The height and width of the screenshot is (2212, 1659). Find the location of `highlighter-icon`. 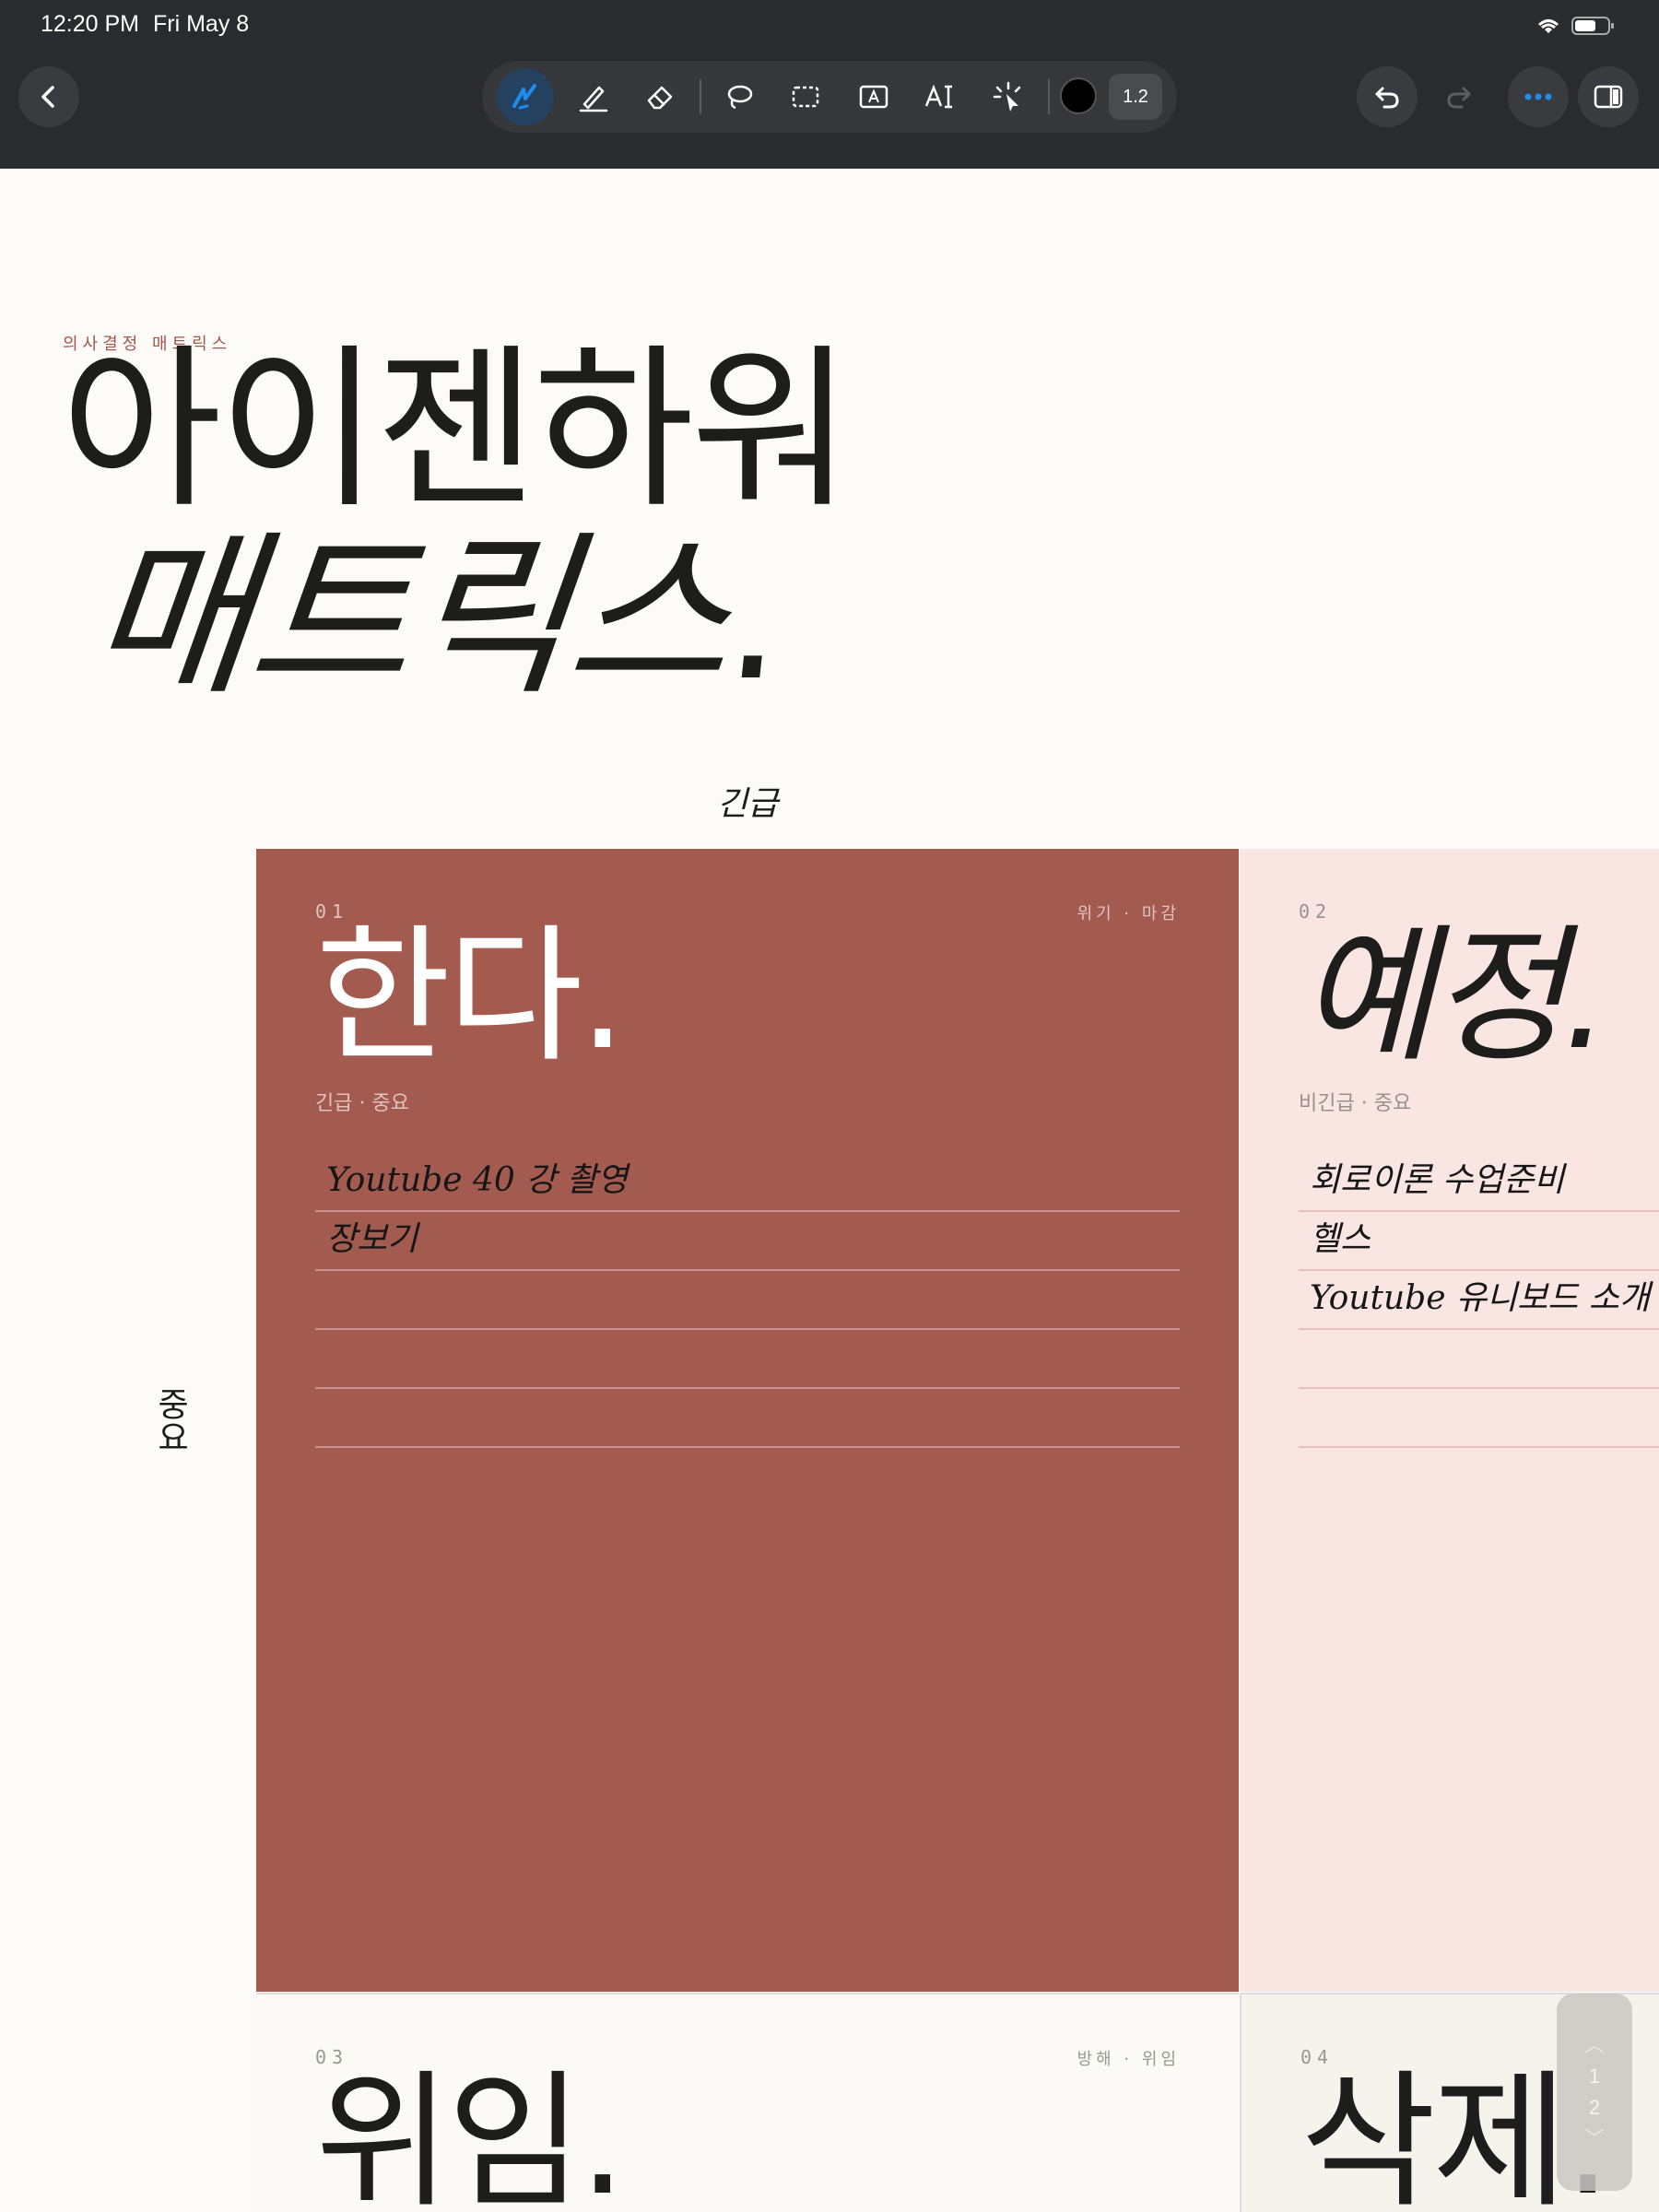

highlighter-icon is located at coordinates (593, 99).